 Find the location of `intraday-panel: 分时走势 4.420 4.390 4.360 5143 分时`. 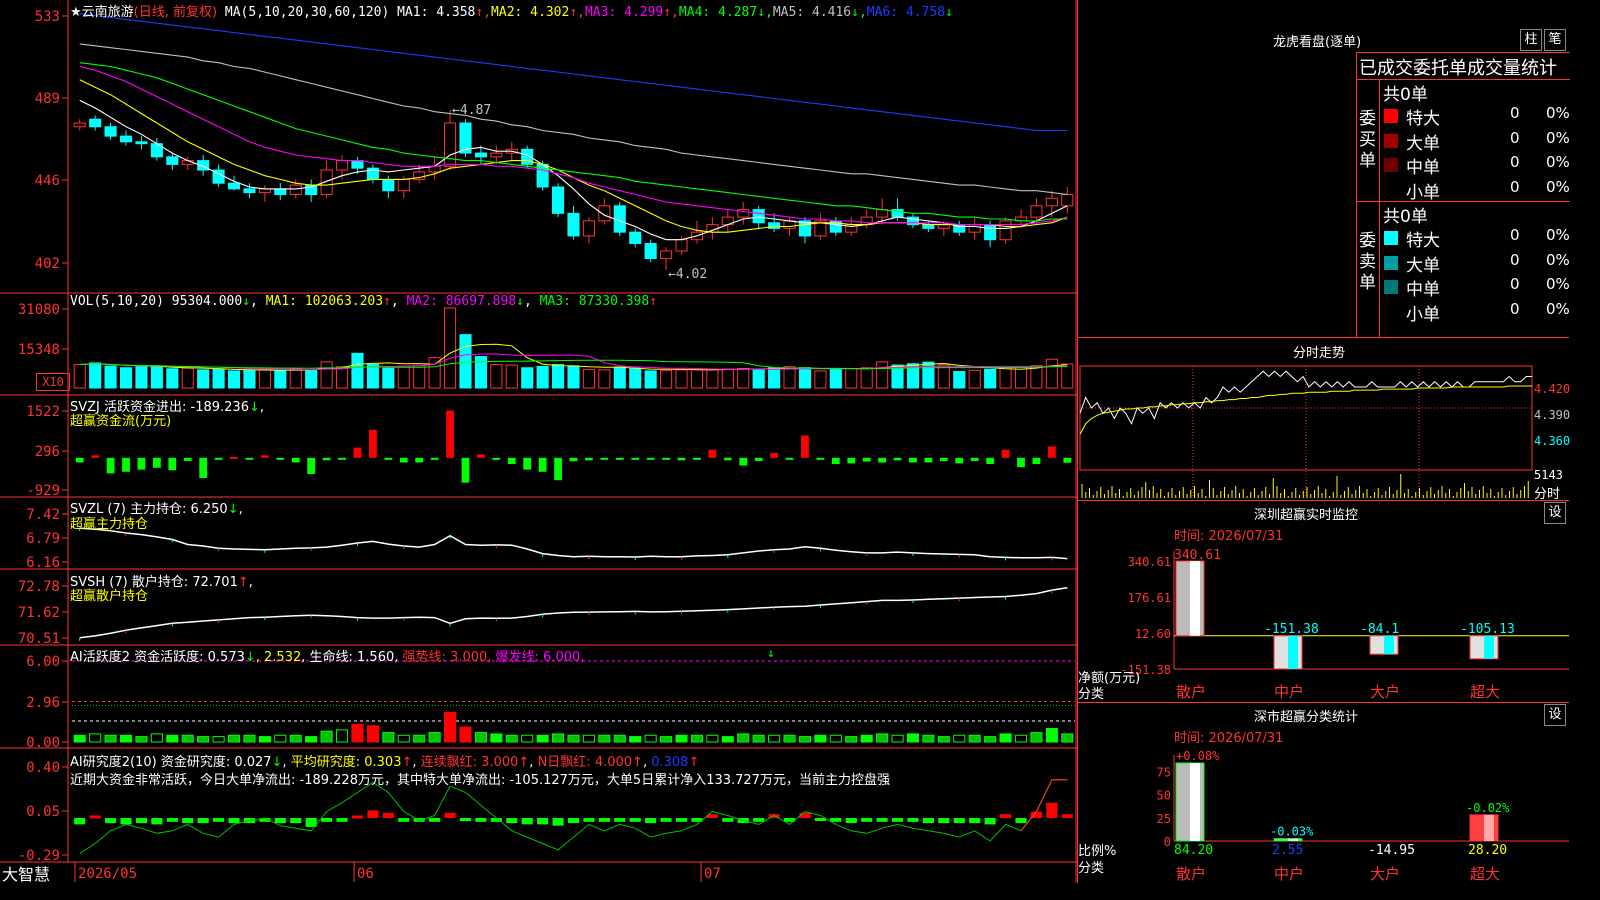

intraday-panel: 分时走势 4.420 4.390 4.360 5143 分时 is located at coordinates (1323, 419).